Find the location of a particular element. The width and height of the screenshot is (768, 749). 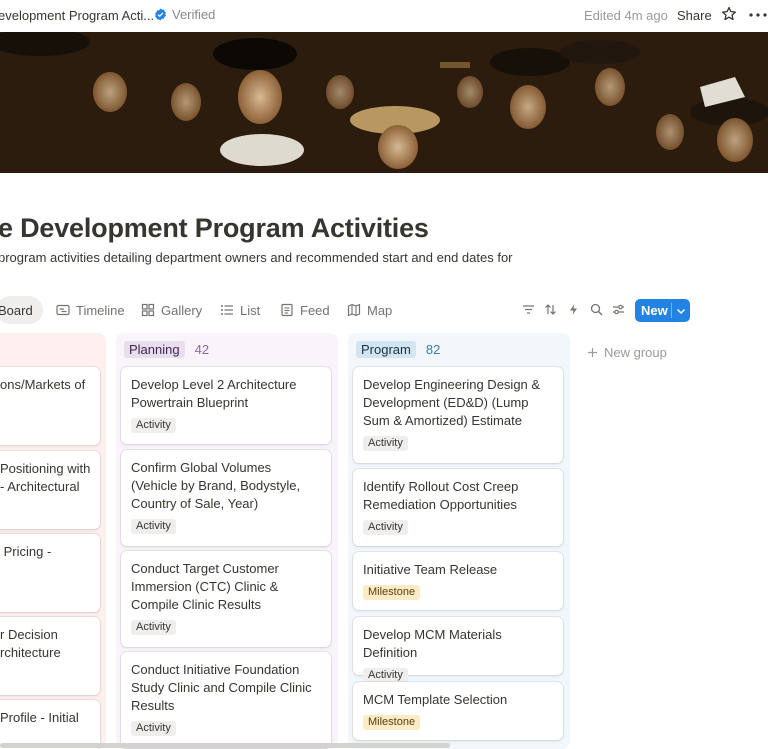

column-count: 42 is located at coordinates (202, 349).